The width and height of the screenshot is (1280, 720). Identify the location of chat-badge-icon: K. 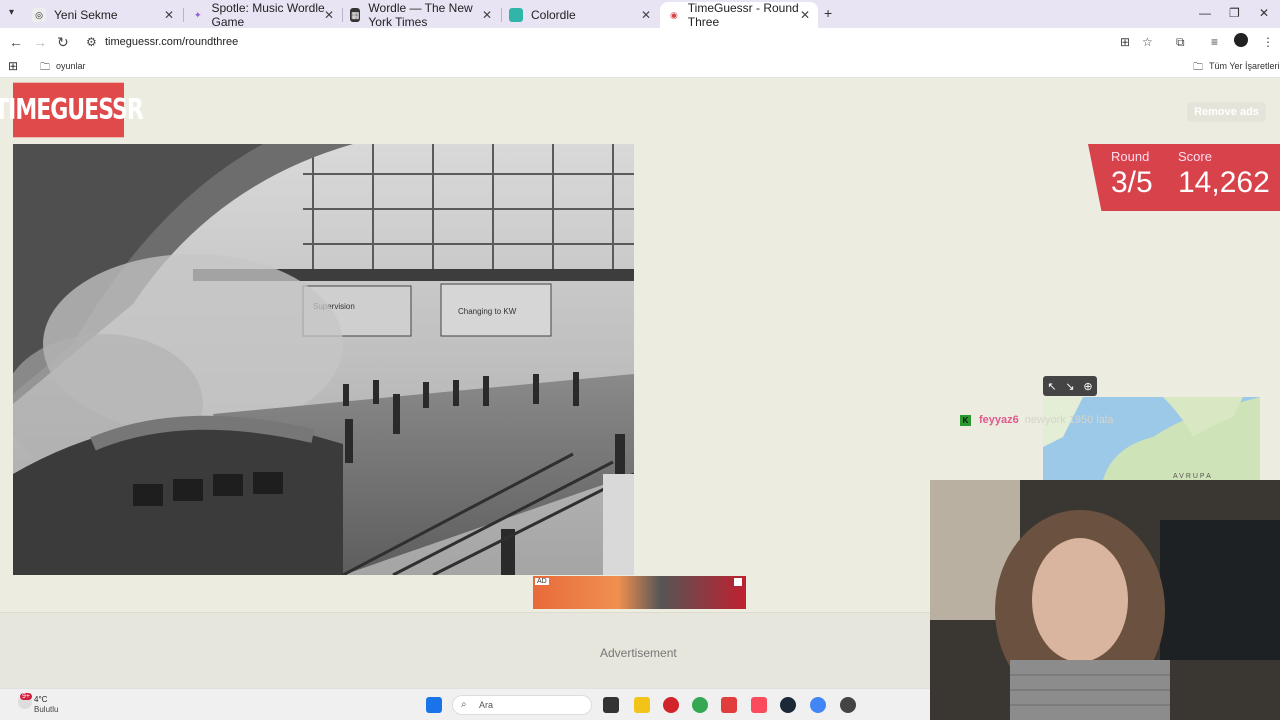
(965, 420).